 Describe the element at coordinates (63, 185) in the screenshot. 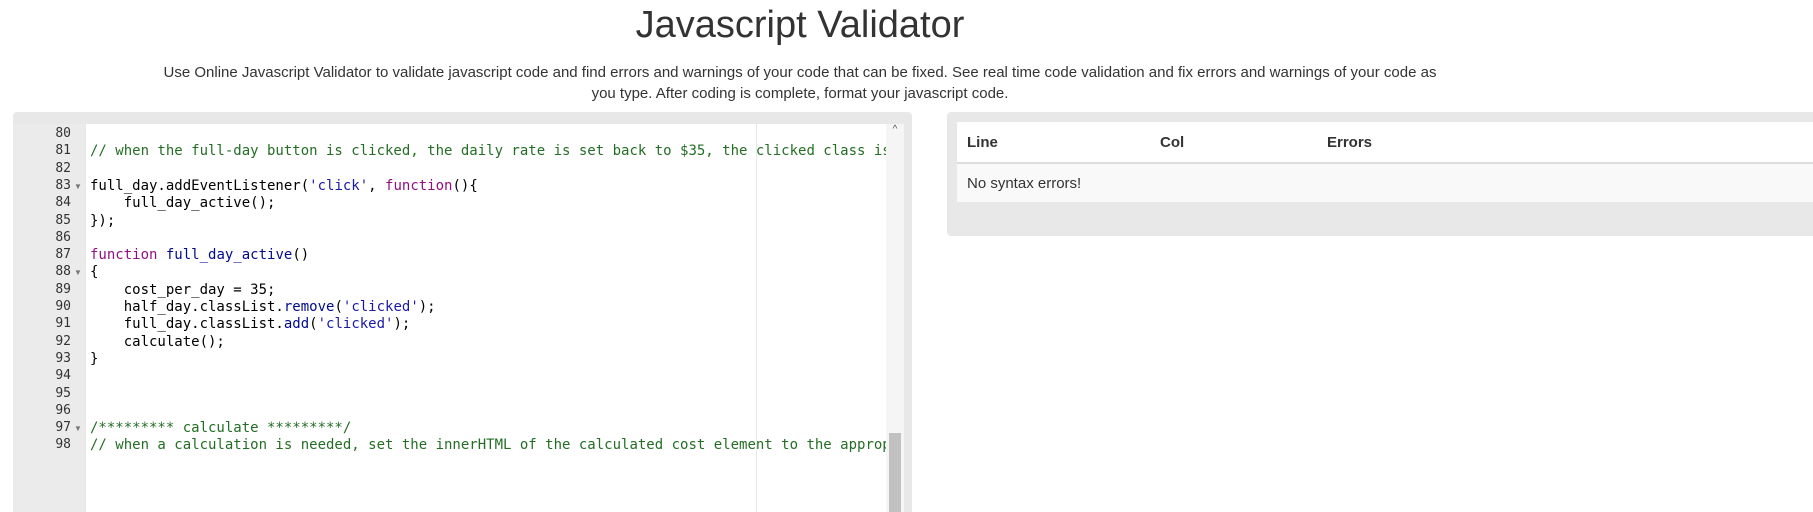

I see `line-number: 83` at that location.